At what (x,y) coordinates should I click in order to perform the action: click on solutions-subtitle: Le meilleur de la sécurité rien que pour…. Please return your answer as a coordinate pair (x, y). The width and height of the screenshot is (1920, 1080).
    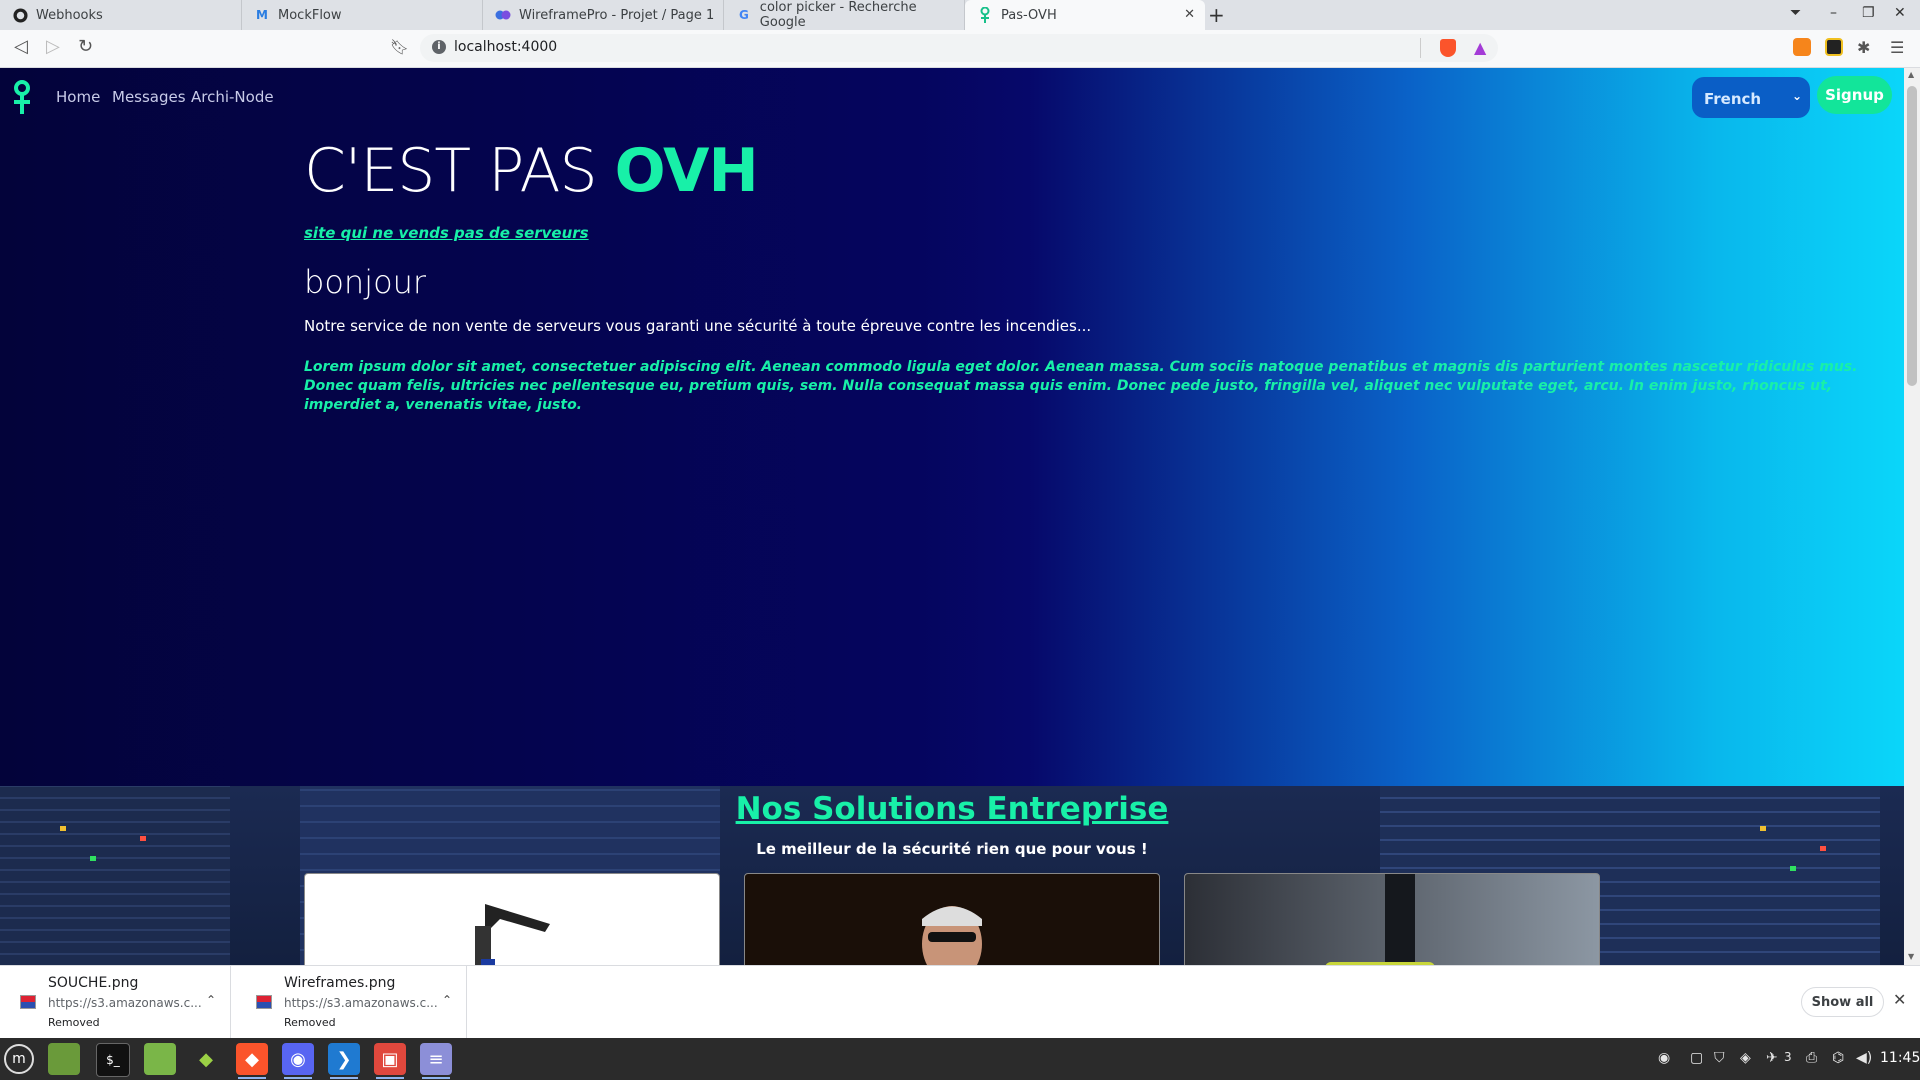
    Looking at the image, I should click on (952, 849).